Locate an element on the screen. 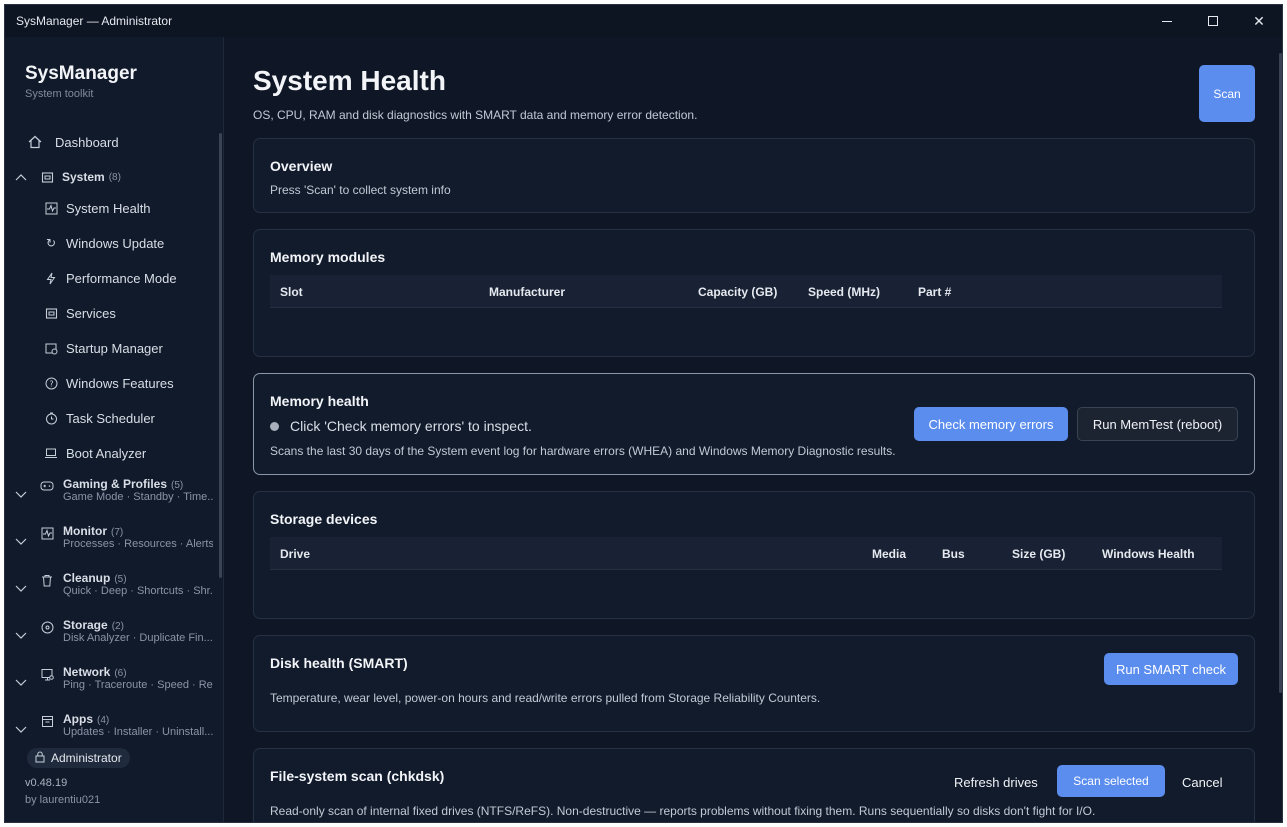  column-header-part: Part # is located at coordinates (934, 292).